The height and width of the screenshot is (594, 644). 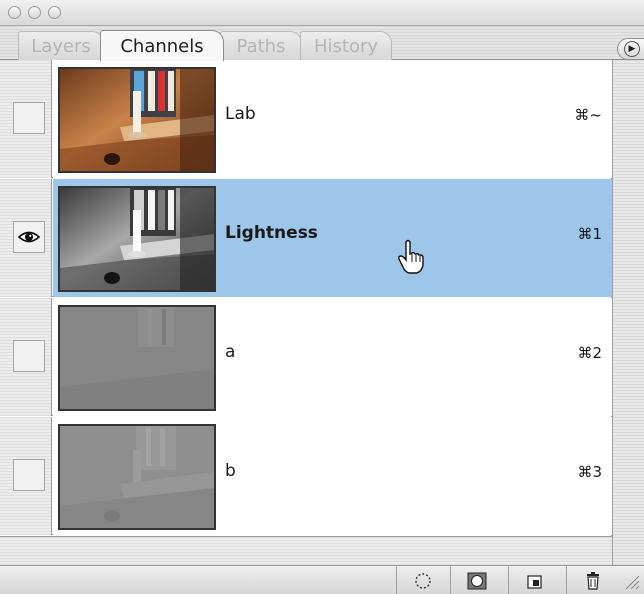 I want to click on tab-history: History, so click(x=346, y=45).